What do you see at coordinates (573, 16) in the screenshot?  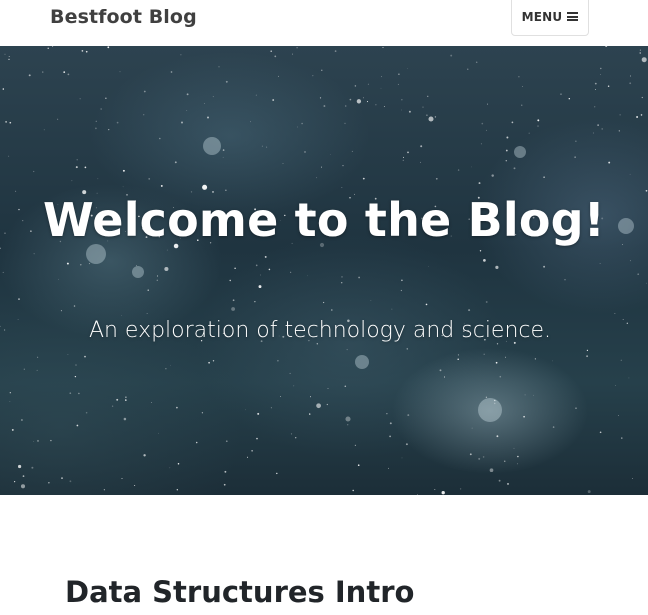 I see `hamburger-icon` at bounding box center [573, 16].